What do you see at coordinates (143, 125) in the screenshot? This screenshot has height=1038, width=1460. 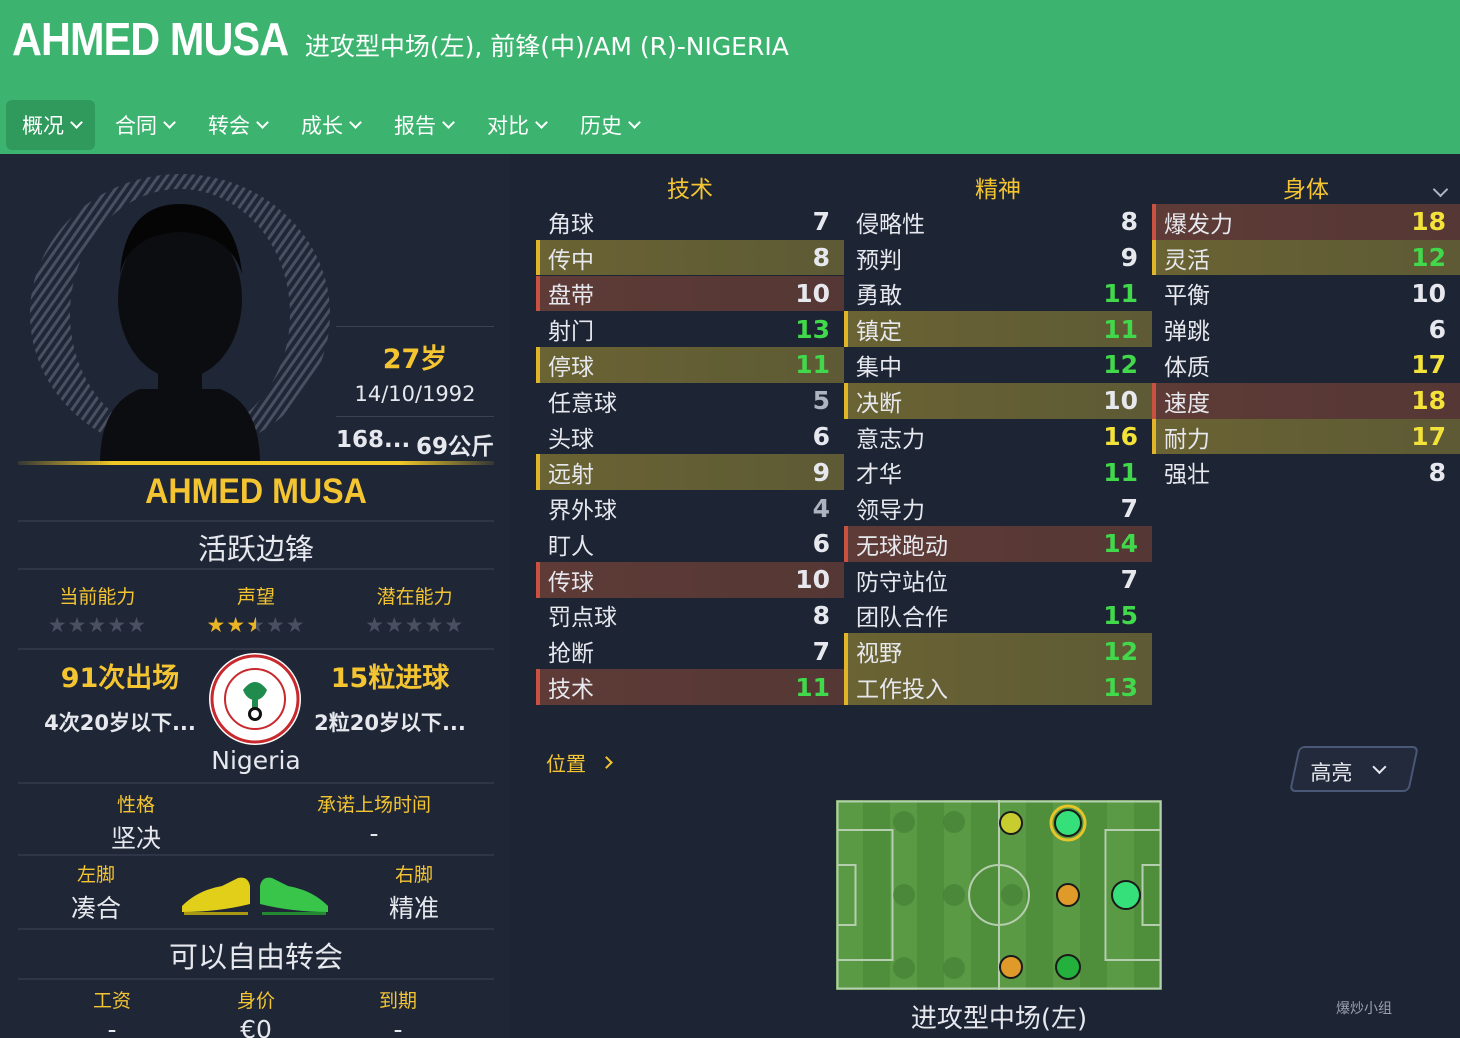 I see `tab-contract: 合同` at bounding box center [143, 125].